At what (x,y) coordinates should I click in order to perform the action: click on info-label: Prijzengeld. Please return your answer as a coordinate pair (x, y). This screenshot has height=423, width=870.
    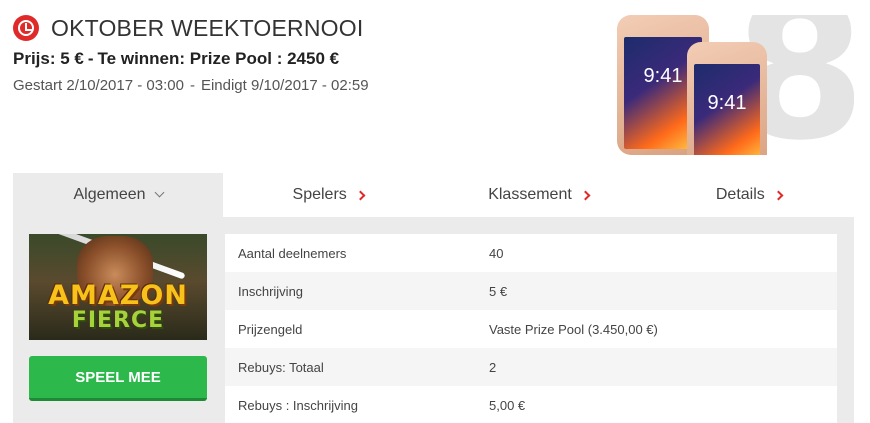
    Looking at the image, I should click on (270, 329).